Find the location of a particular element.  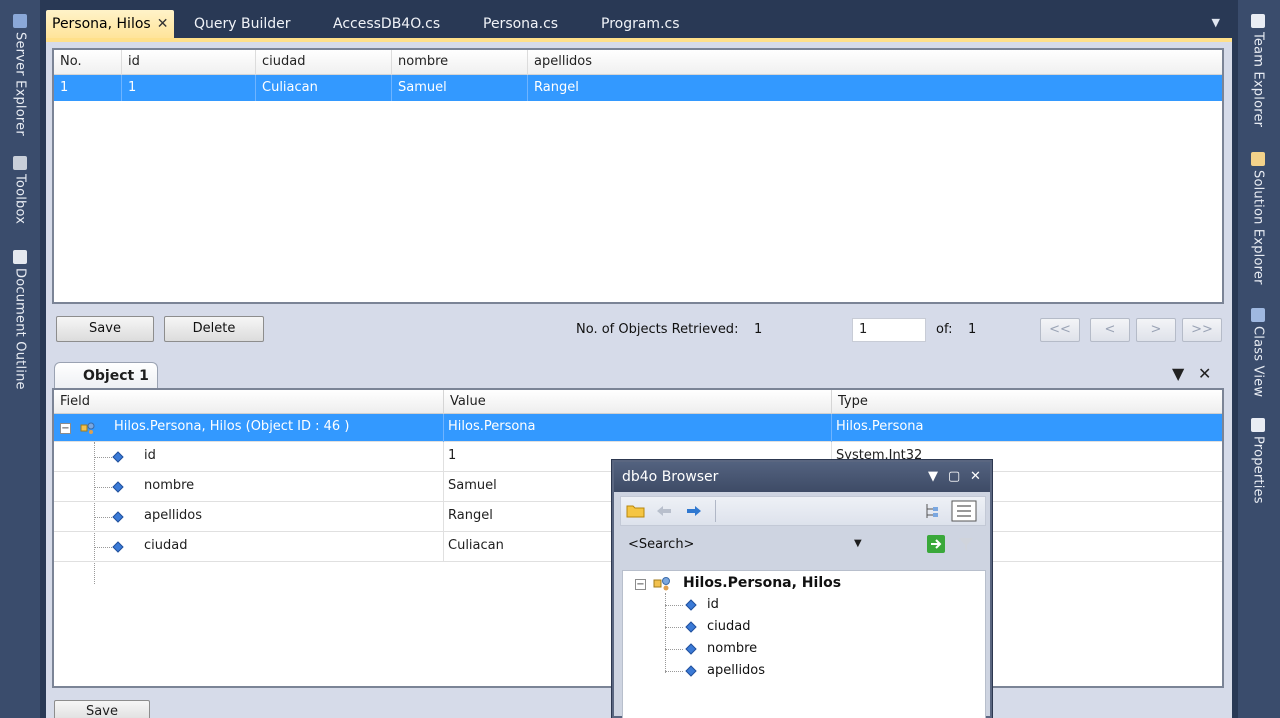

tab-label: Query Builder is located at coordinates (242, 24).